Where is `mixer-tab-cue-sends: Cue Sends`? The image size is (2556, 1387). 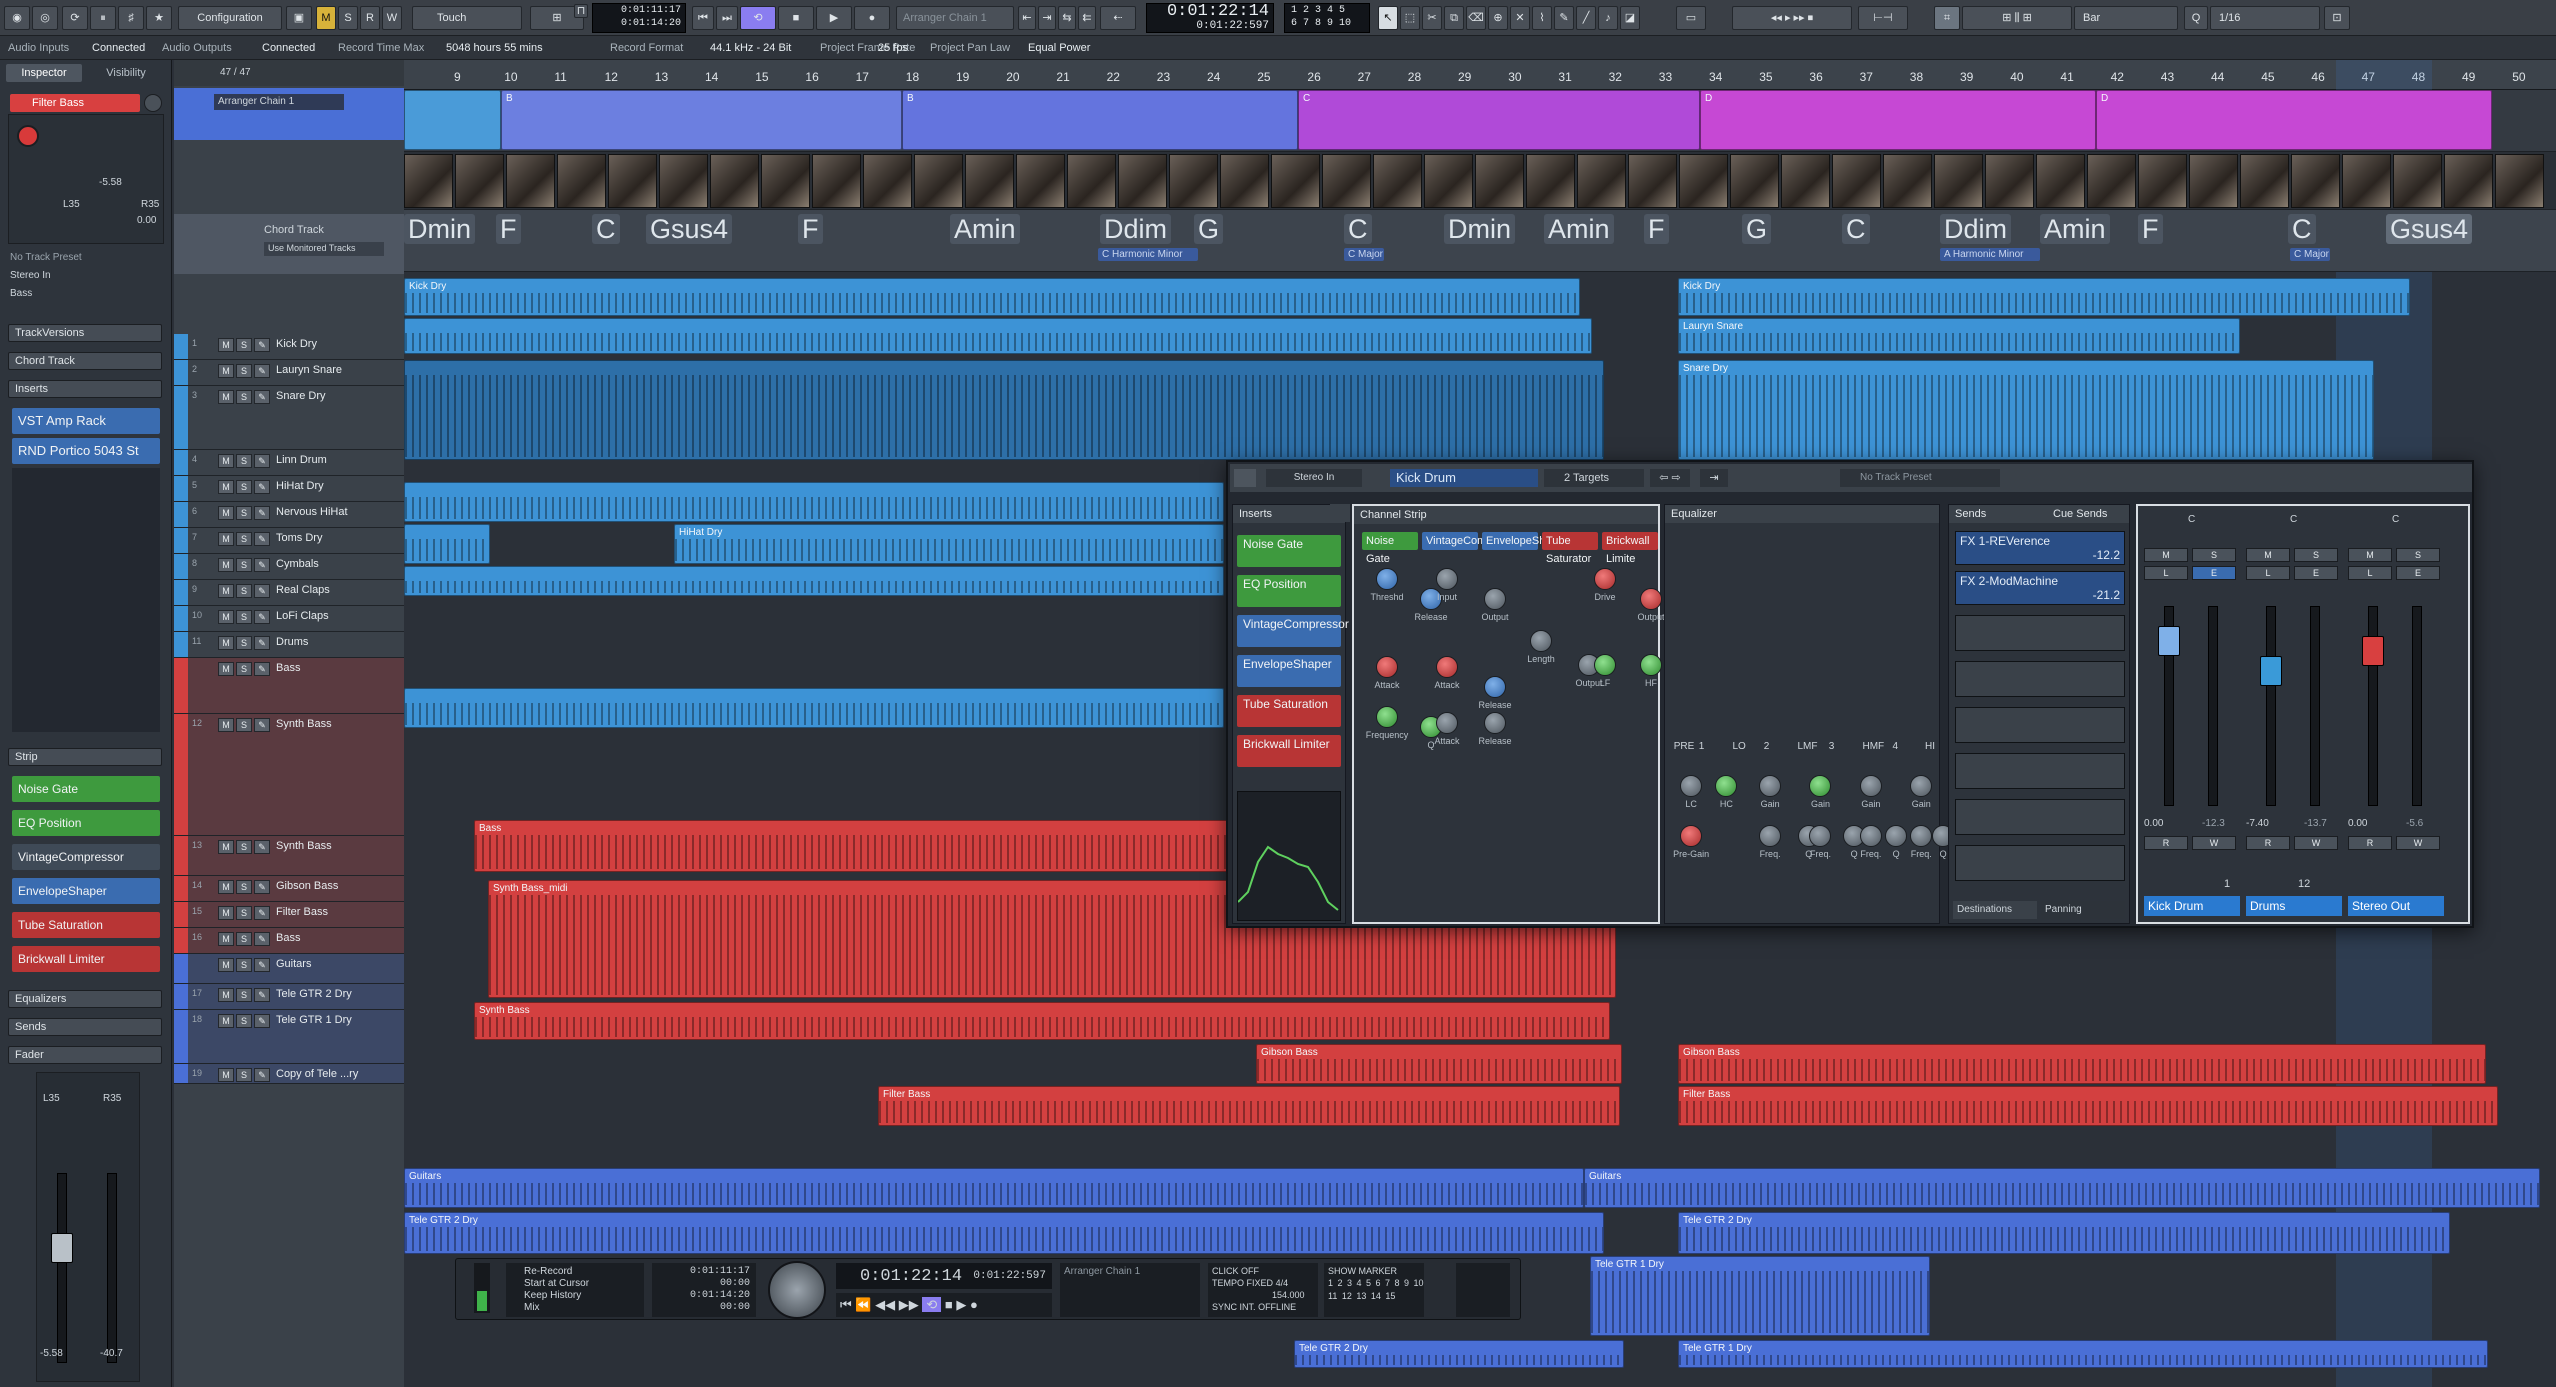
mixer-tab-cue-sends: Cue Sends is located at coordinates (2080, 514).